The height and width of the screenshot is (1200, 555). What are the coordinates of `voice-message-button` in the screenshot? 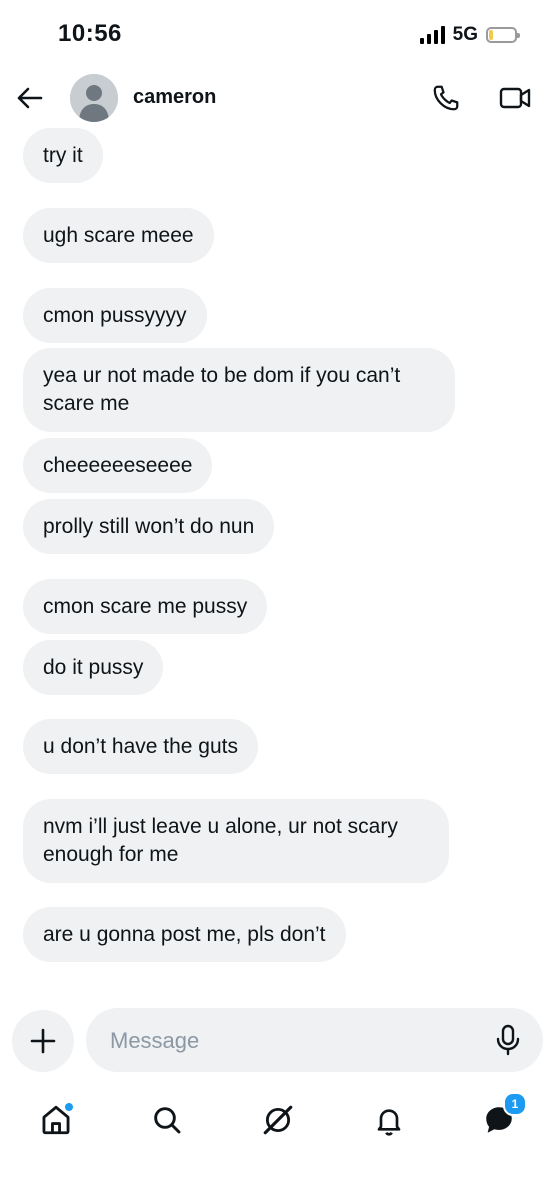 It's located at (508, 1040).